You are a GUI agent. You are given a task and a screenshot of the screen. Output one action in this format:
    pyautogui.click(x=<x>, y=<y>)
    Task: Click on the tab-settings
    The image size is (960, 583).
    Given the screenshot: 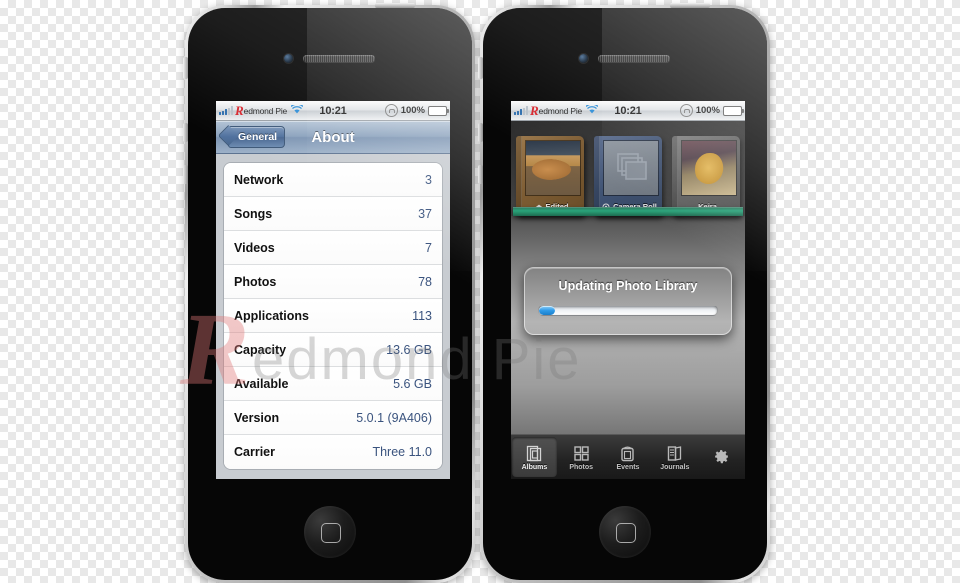 What is the action you would take?
    pyautogui.click(x=721, y=457)
    